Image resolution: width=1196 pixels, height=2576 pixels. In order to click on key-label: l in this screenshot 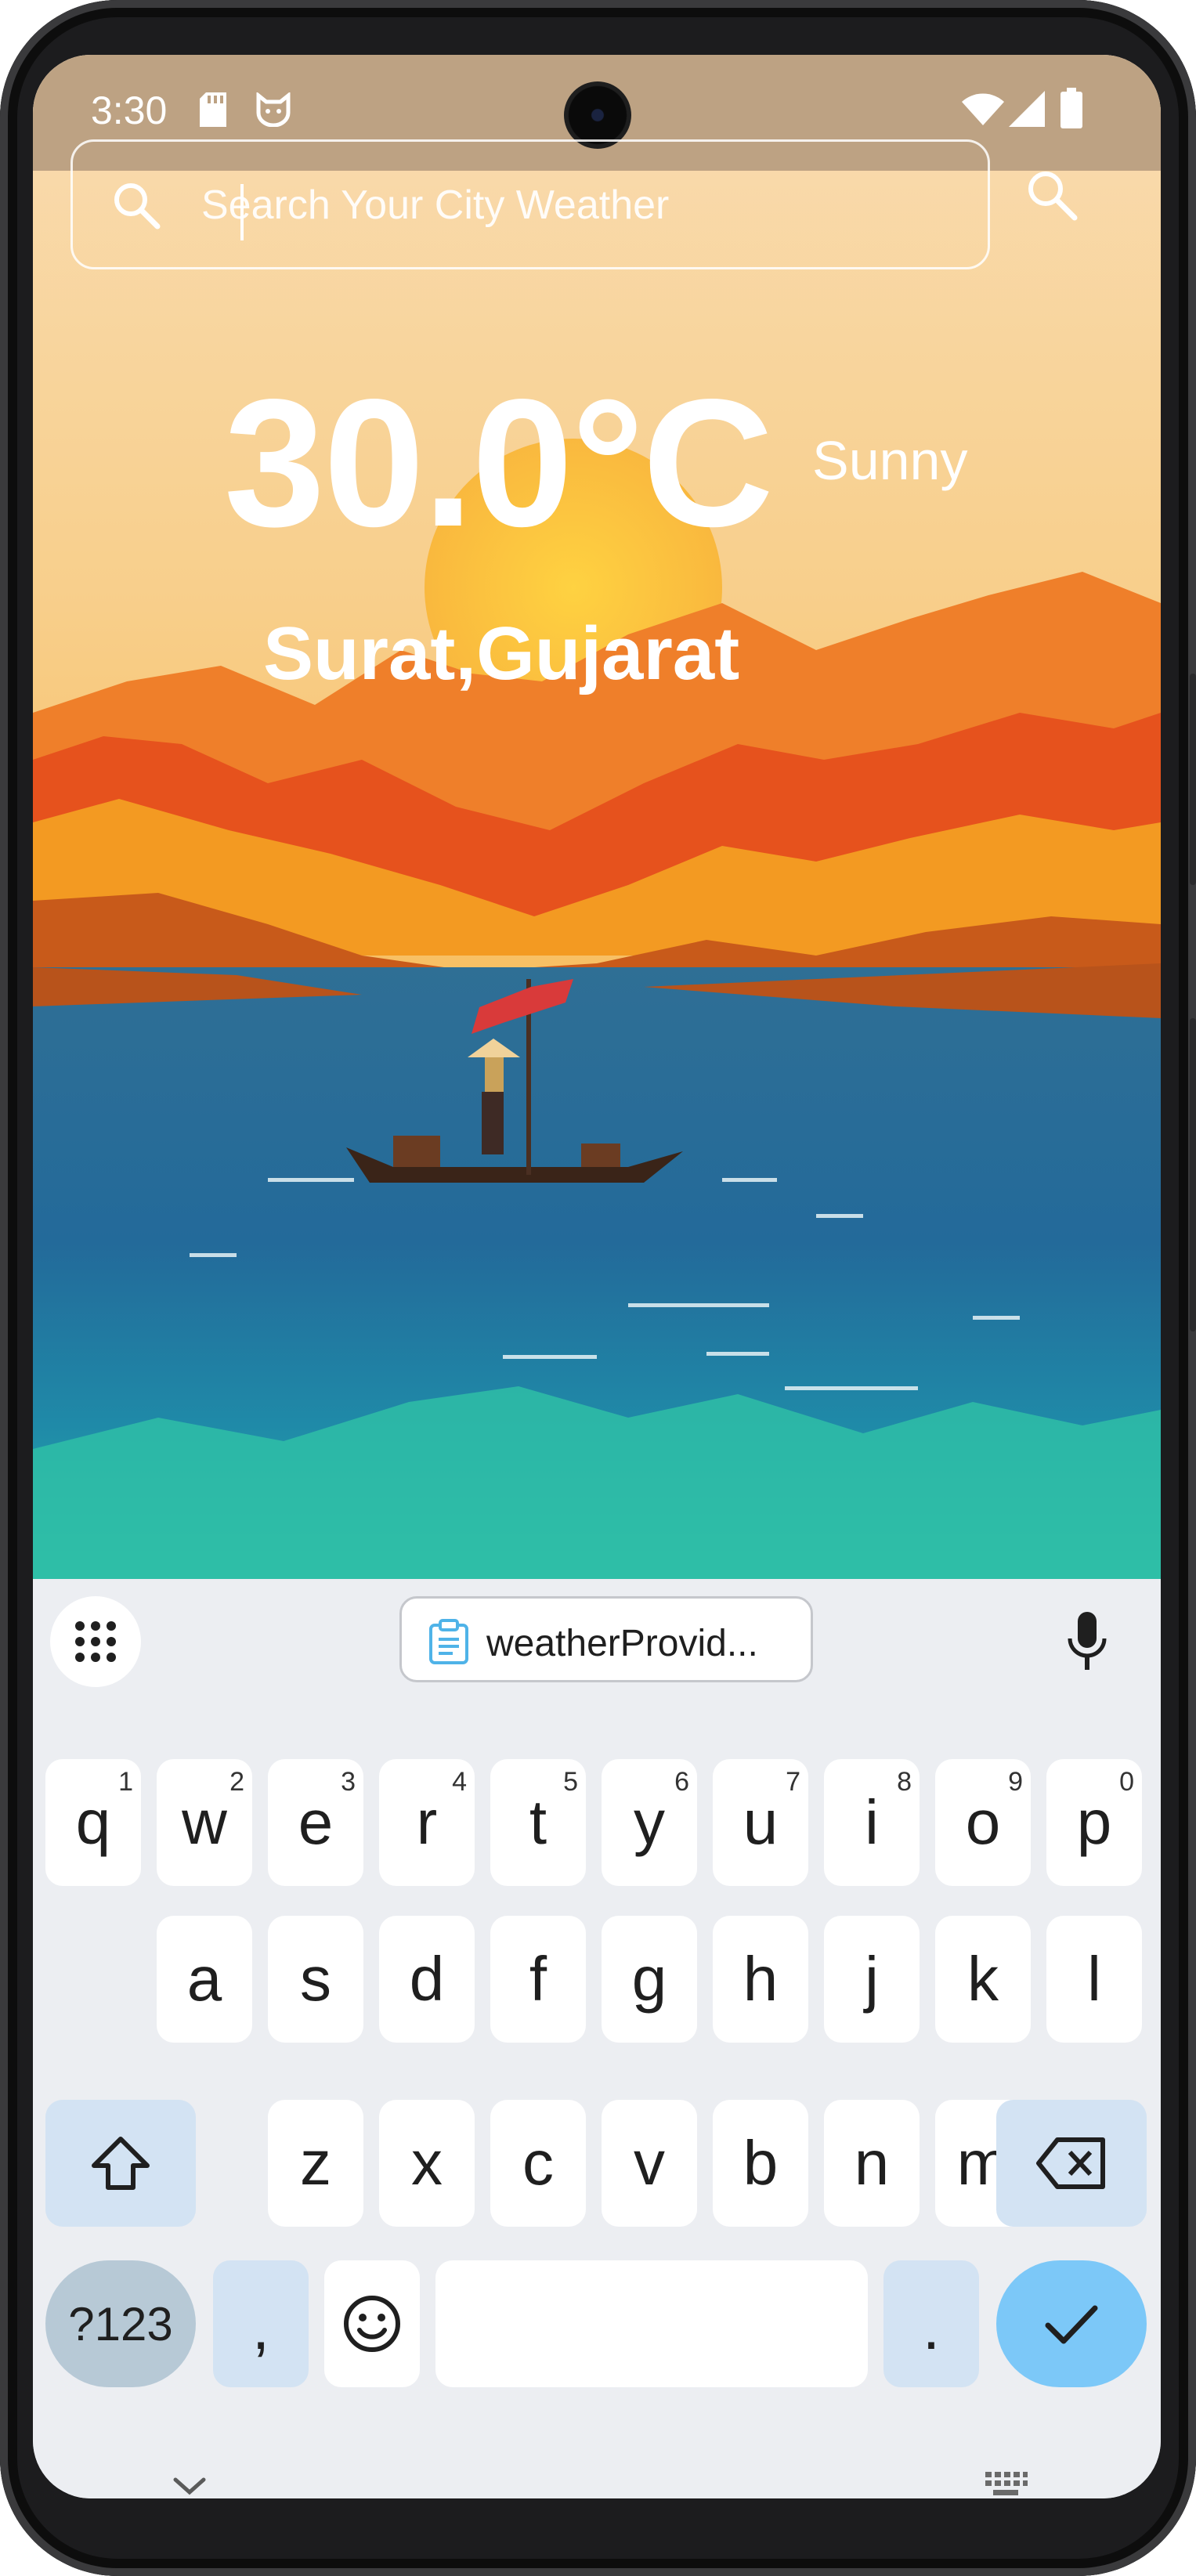, I will do `click(1094, 1979)`.